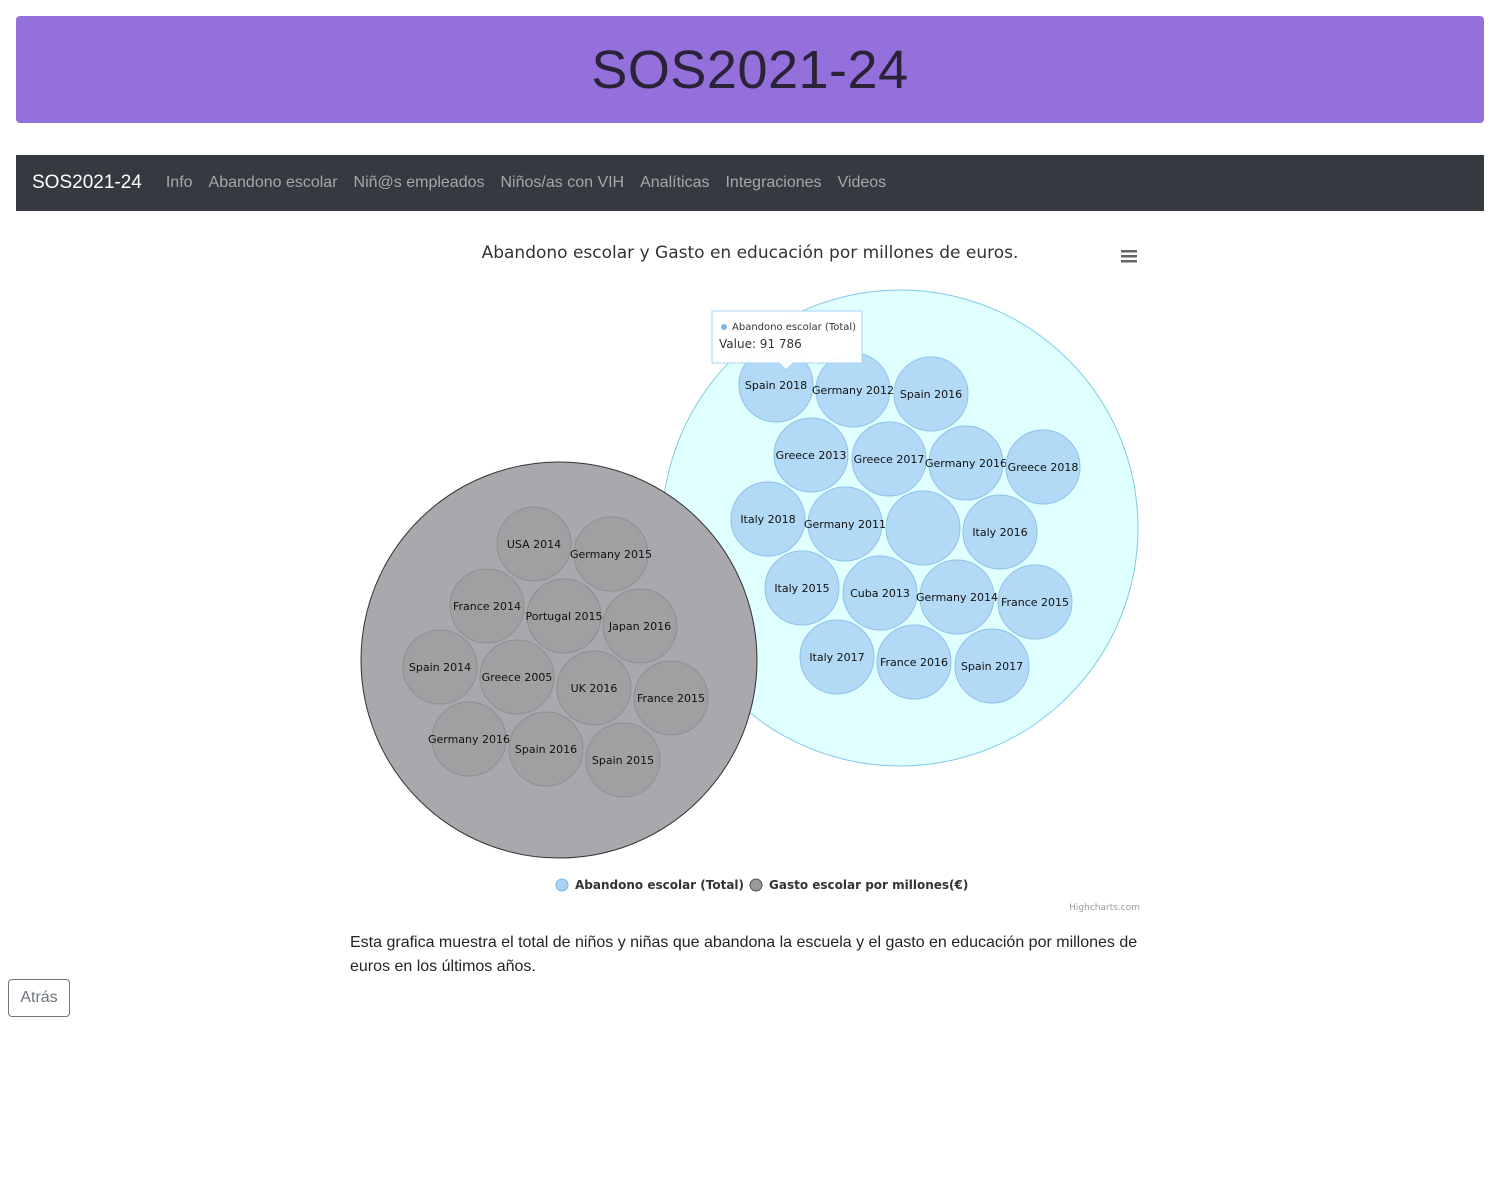  Describe the element at coordinates (794, 327) in the screenshot. I see `tooltip-series-name: Abandono escolar (Total)` at that location.